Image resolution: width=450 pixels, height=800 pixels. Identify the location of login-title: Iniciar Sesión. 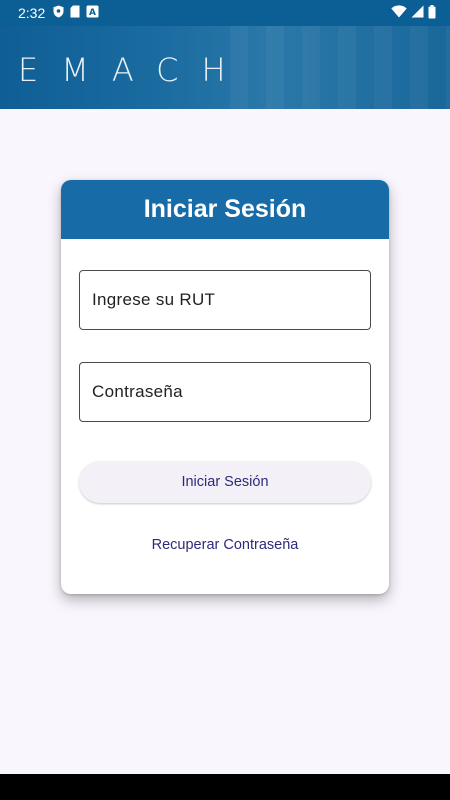
(225, 209).